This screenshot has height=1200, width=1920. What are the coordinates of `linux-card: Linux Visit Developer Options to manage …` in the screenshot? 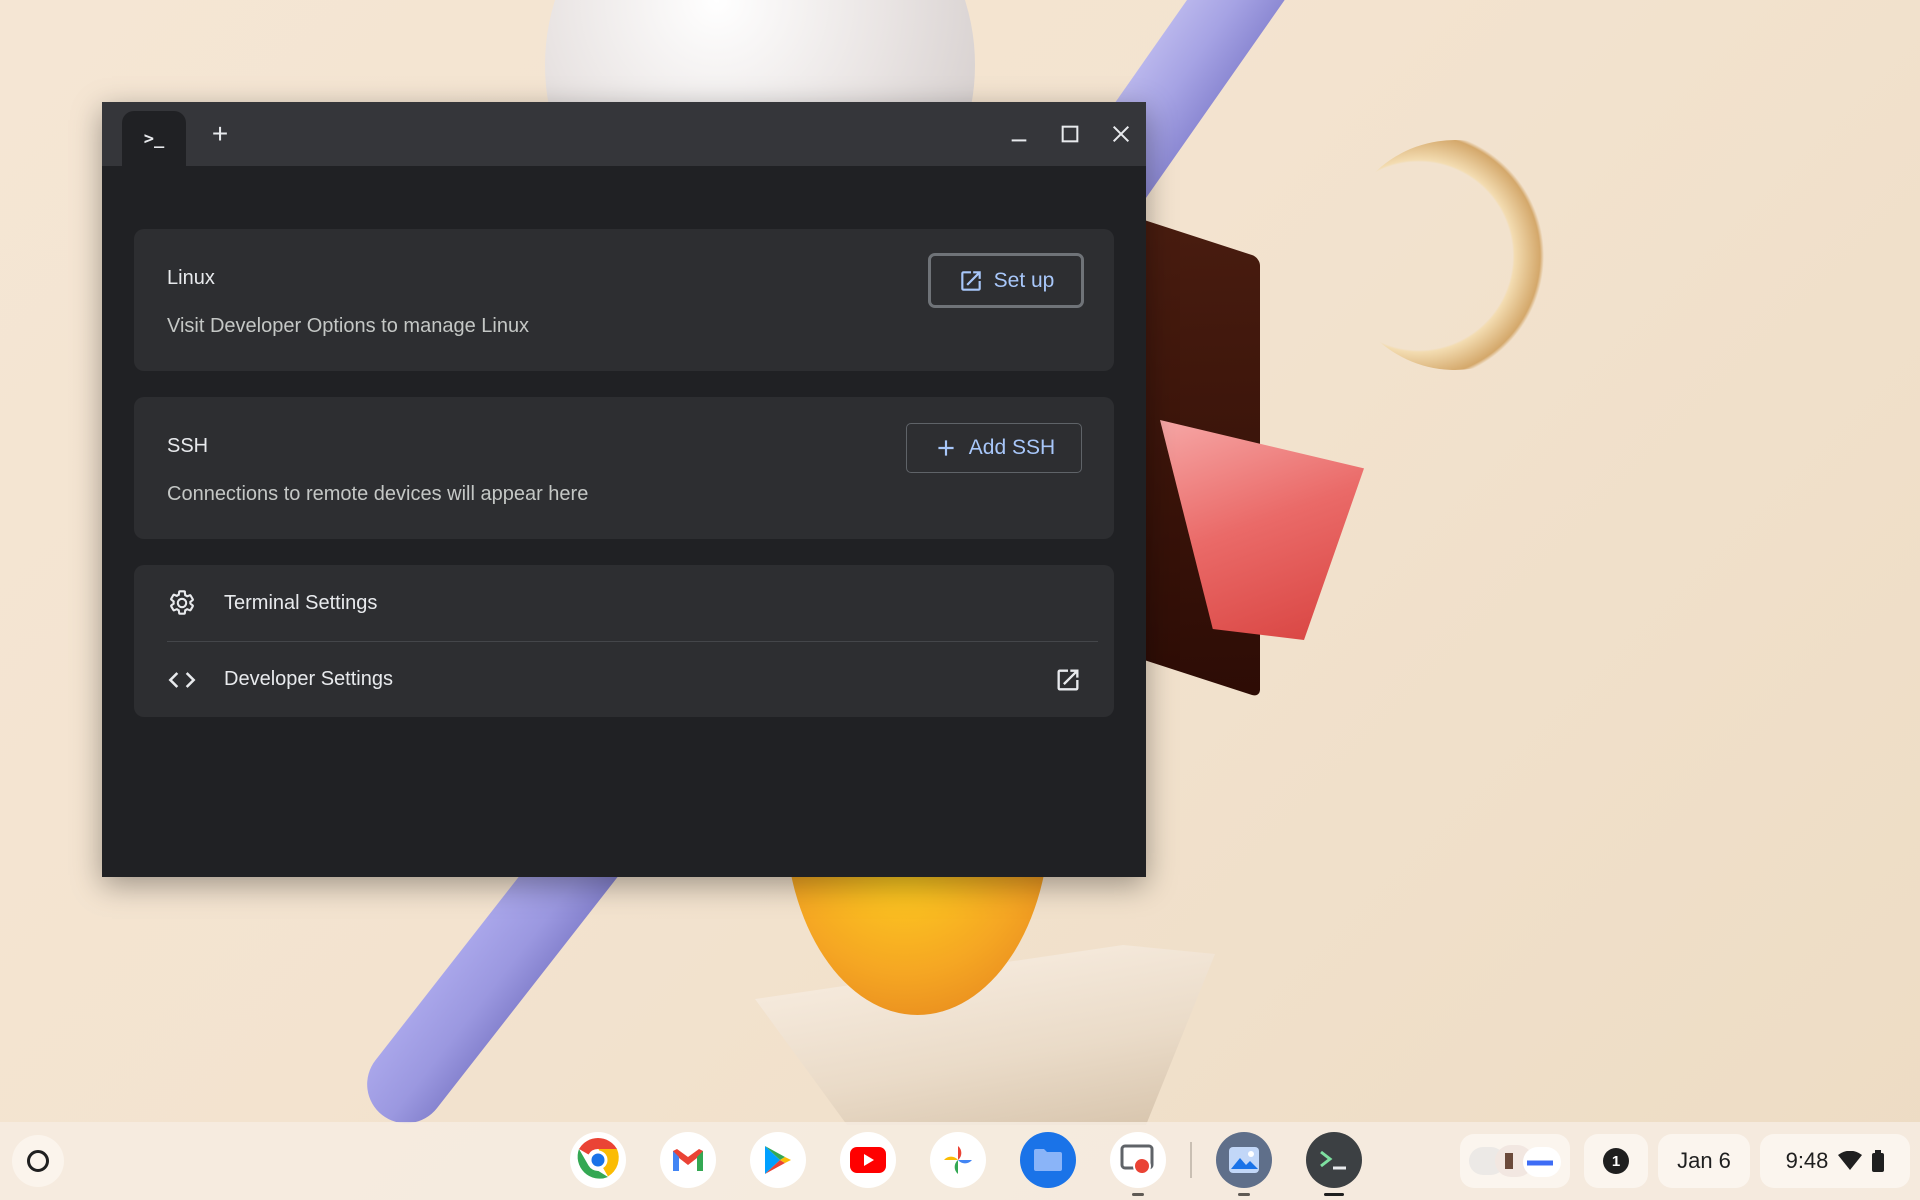 It's located at (624, 300).